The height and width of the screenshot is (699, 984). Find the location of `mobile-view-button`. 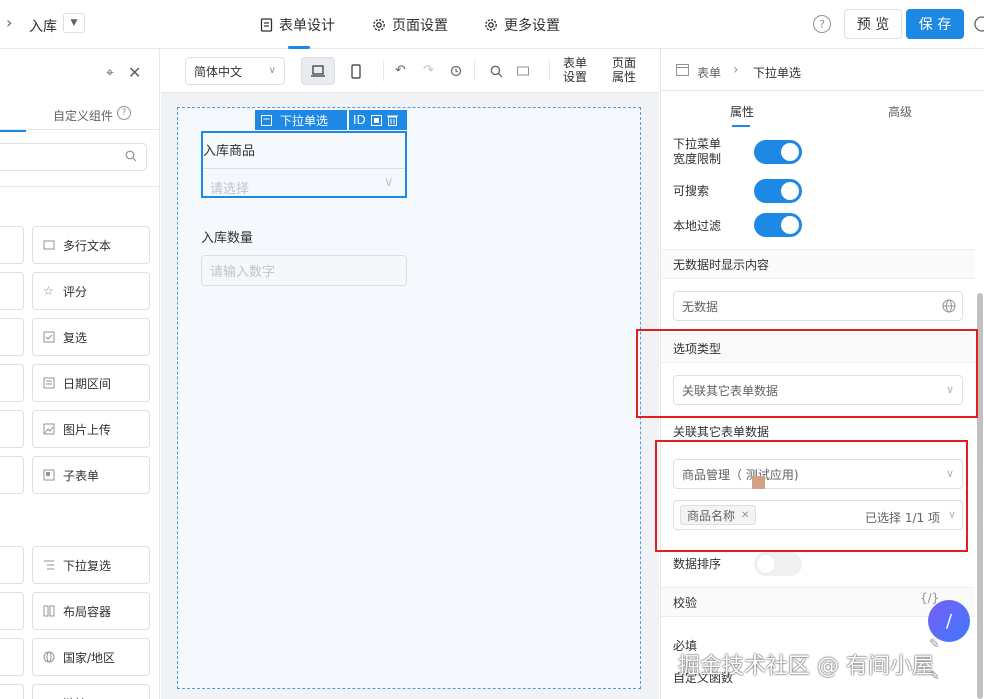

mobile-view-button is located at coordinates (356, 71).